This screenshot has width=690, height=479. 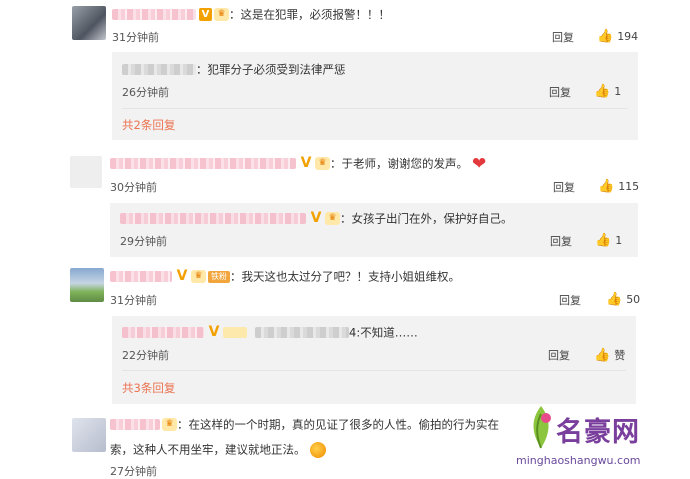 What do you see at coordinates (235, 332) in the screenshot?
I see `badge-blurred` at bounding box center [235, 332].